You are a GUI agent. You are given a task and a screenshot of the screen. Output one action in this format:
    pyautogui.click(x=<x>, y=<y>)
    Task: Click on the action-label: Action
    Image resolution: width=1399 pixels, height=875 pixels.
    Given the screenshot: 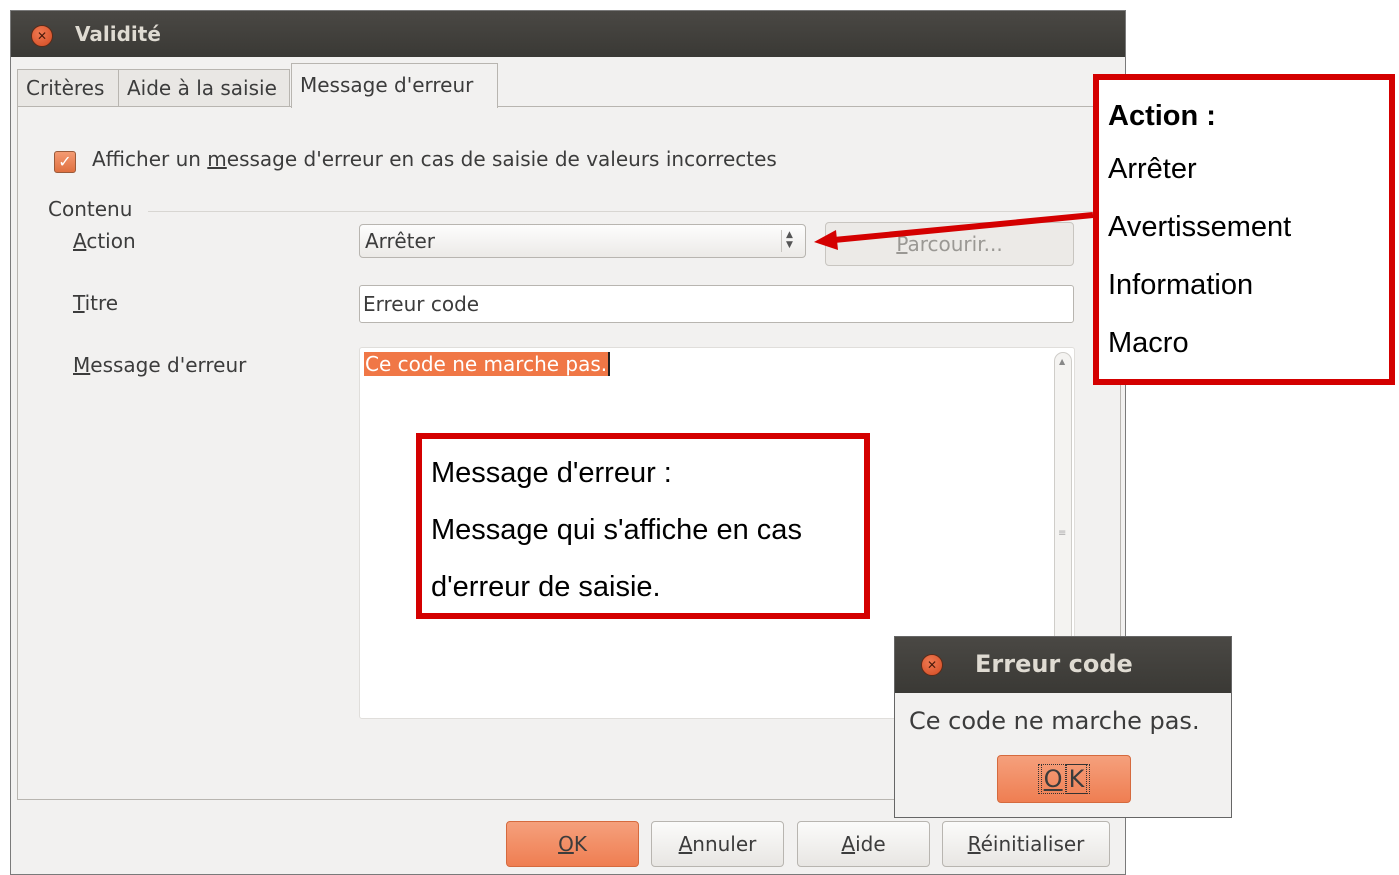 What is the action you would take?
    pyautogui.click(x=104, y=241)
    